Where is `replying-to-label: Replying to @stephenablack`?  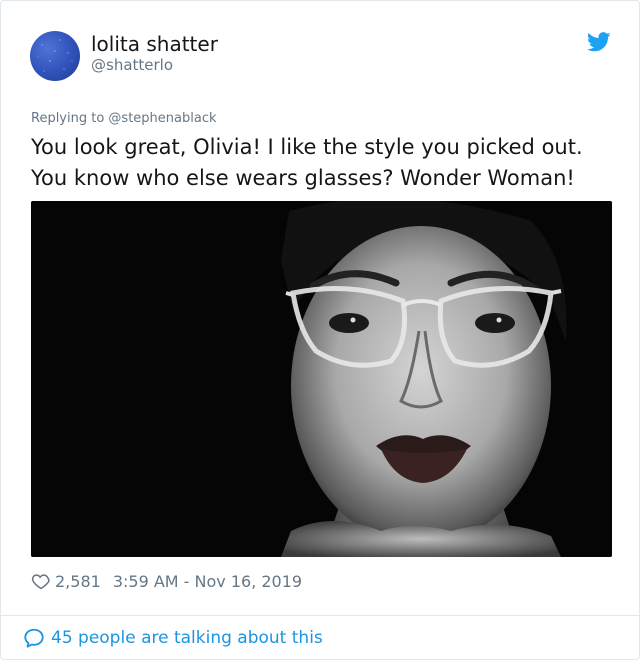 replying-to-label: Replying to @stephenablack is located at coordinates (124, 118).